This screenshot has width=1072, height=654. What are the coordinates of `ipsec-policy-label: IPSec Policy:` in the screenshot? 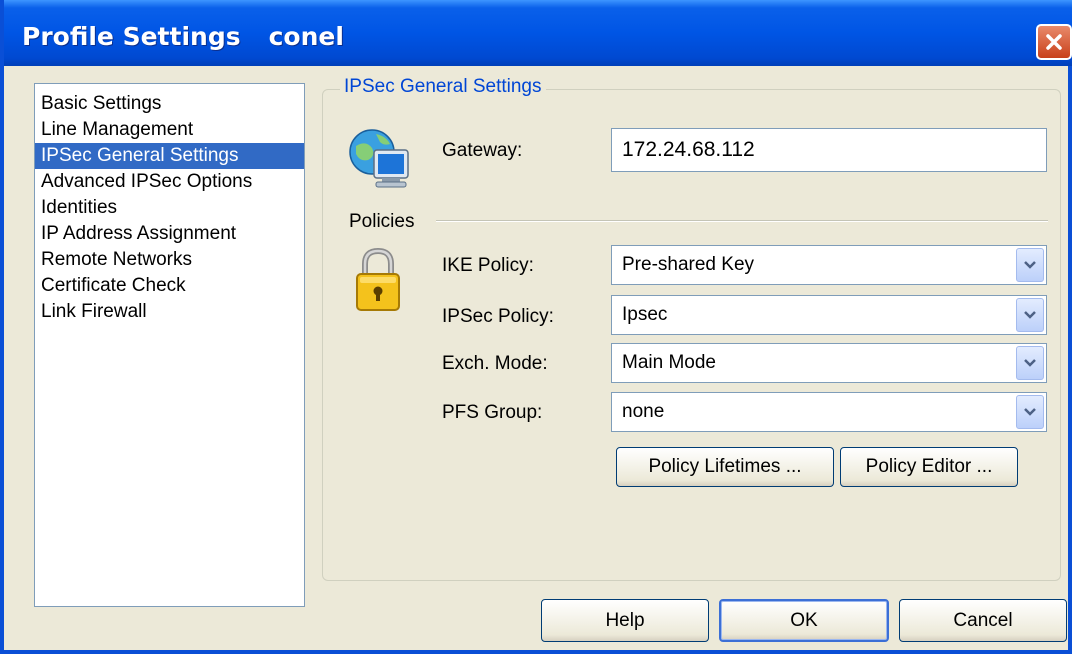 It's located at (498, 316).